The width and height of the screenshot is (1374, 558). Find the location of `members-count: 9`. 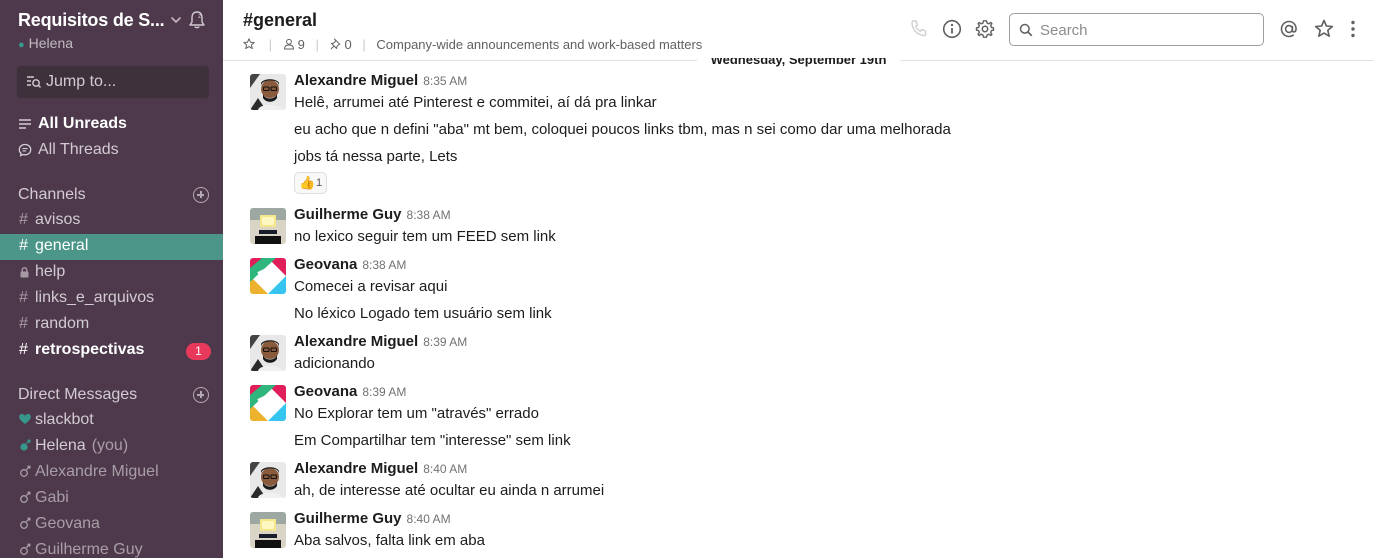

members-count: 9 is located at coordinates (294, 44).